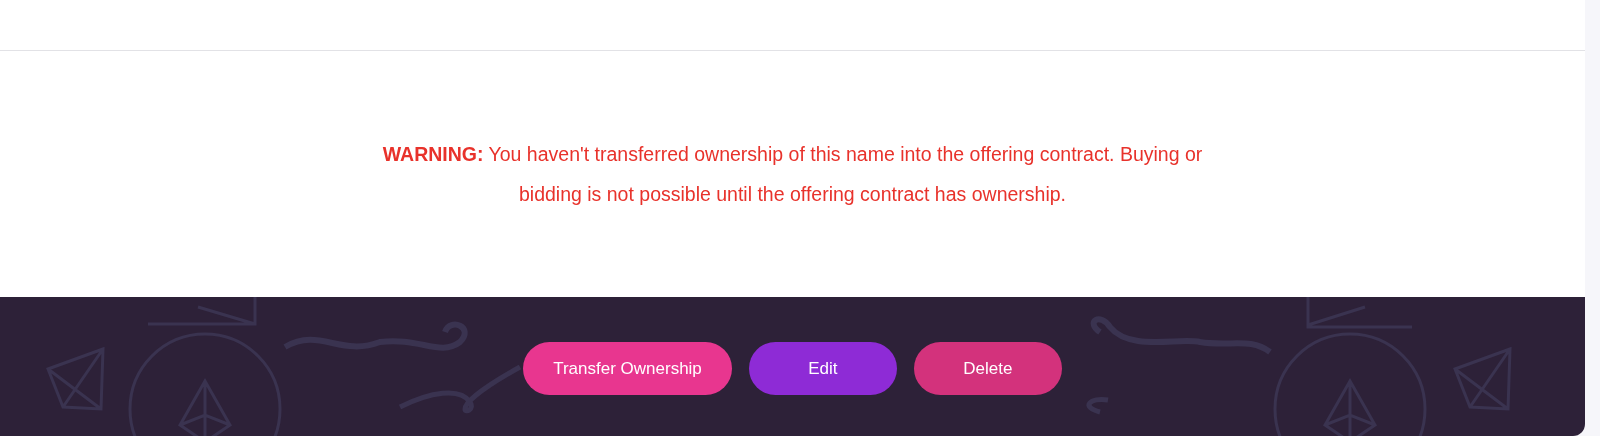 Image resolution: width=1600 pixels, height=436 pixels. What do you see at coordinates (792, 174) in the screenshot?
I see `warning-message: WARNING: You haven't transferred ownership of this name into the offering contract. Buying or bidding is not possible until the offering contract has ownership.` at bounding box center [792, 174].